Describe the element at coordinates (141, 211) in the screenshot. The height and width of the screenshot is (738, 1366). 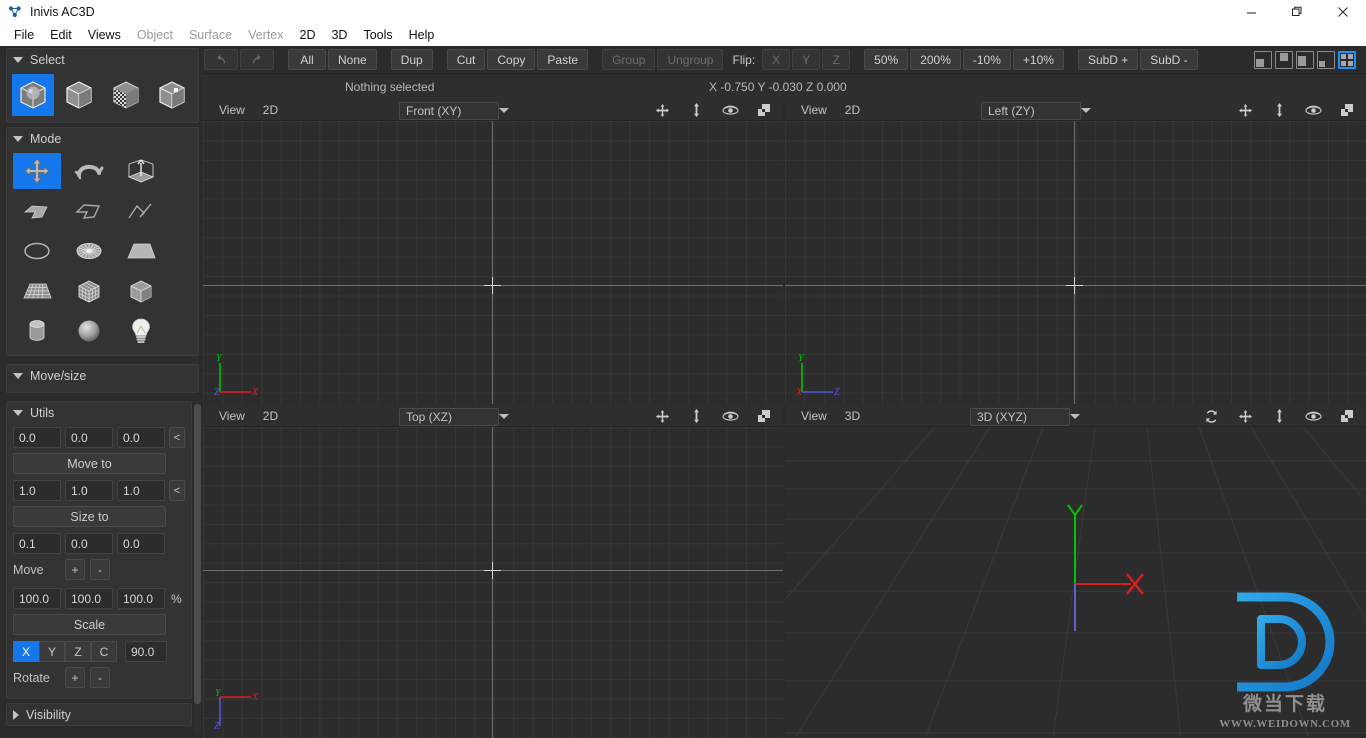
I see `mode-polyline-button` at that location.